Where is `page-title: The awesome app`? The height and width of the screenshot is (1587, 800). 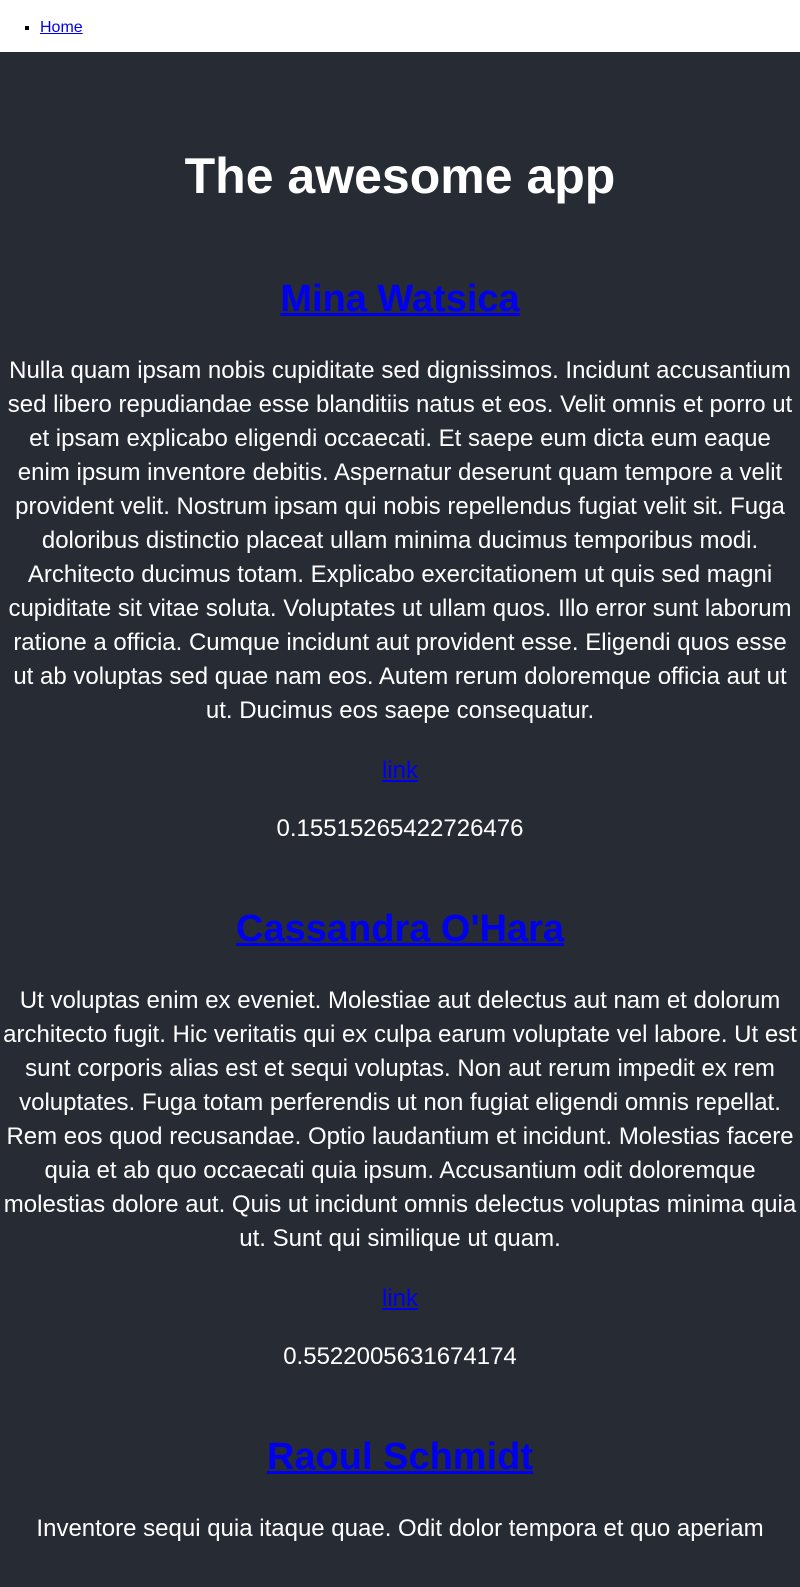
page-title: The awesome app is located at coordinates (400, 176).